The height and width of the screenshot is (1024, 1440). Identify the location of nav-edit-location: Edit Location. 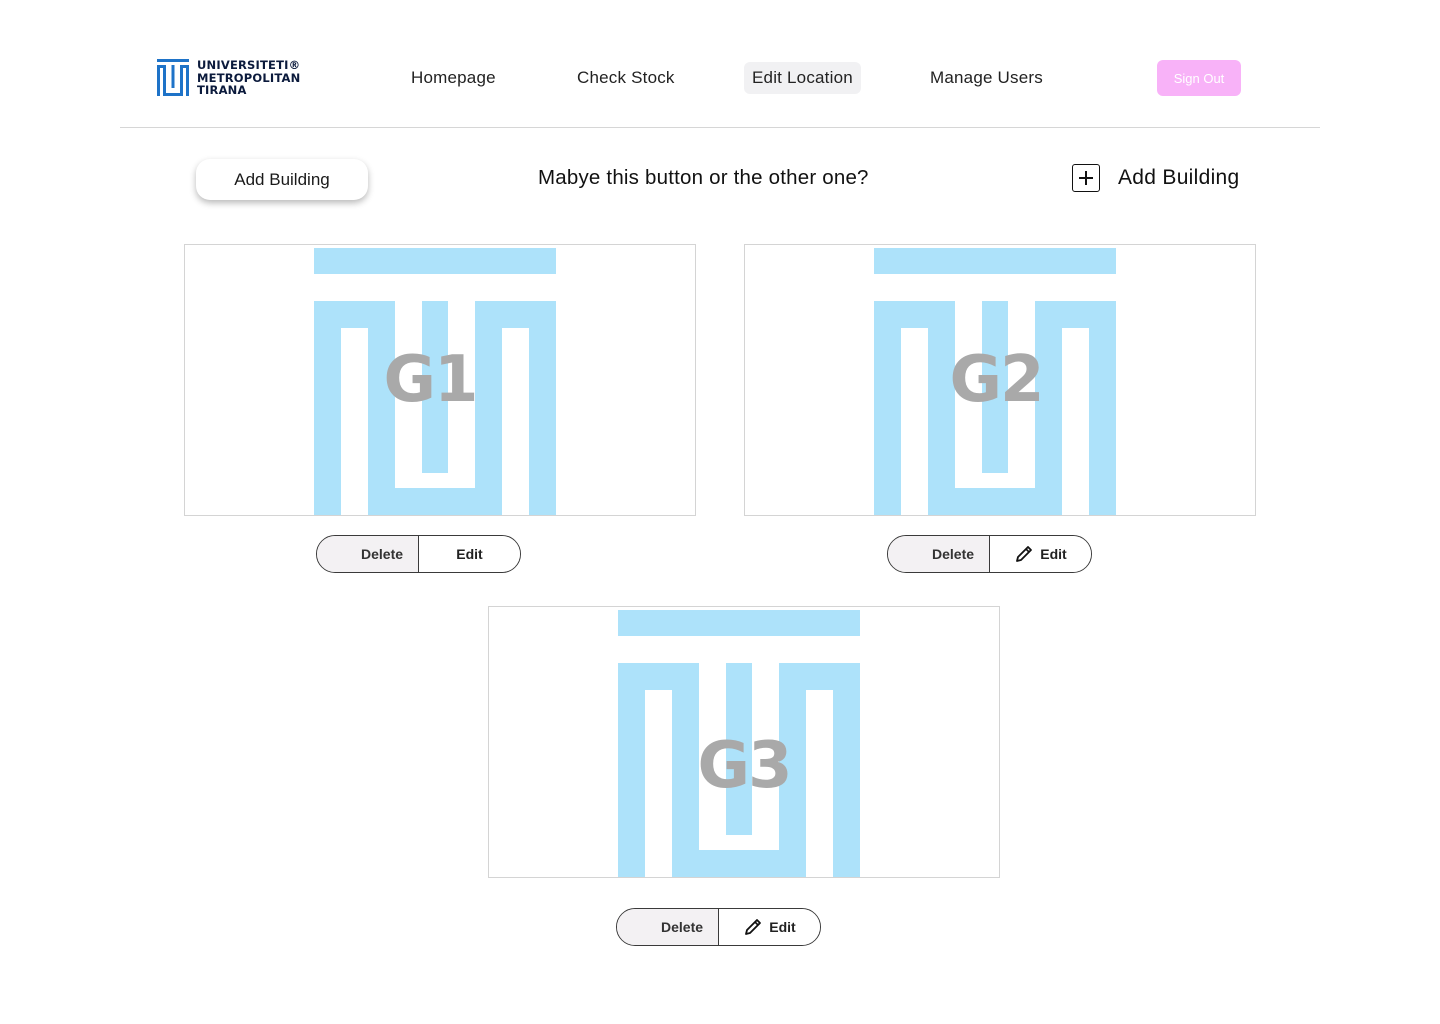
(802, 78).